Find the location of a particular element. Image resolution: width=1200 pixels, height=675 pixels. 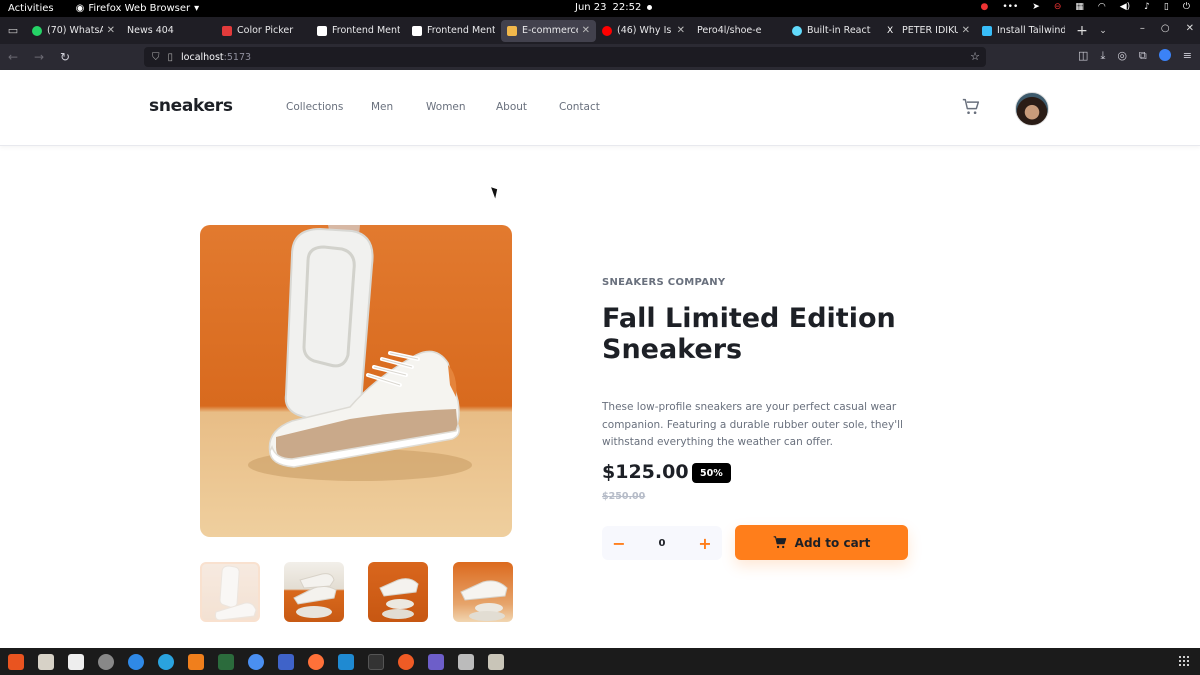

terminal-icon is located at coordinates (376, 661).